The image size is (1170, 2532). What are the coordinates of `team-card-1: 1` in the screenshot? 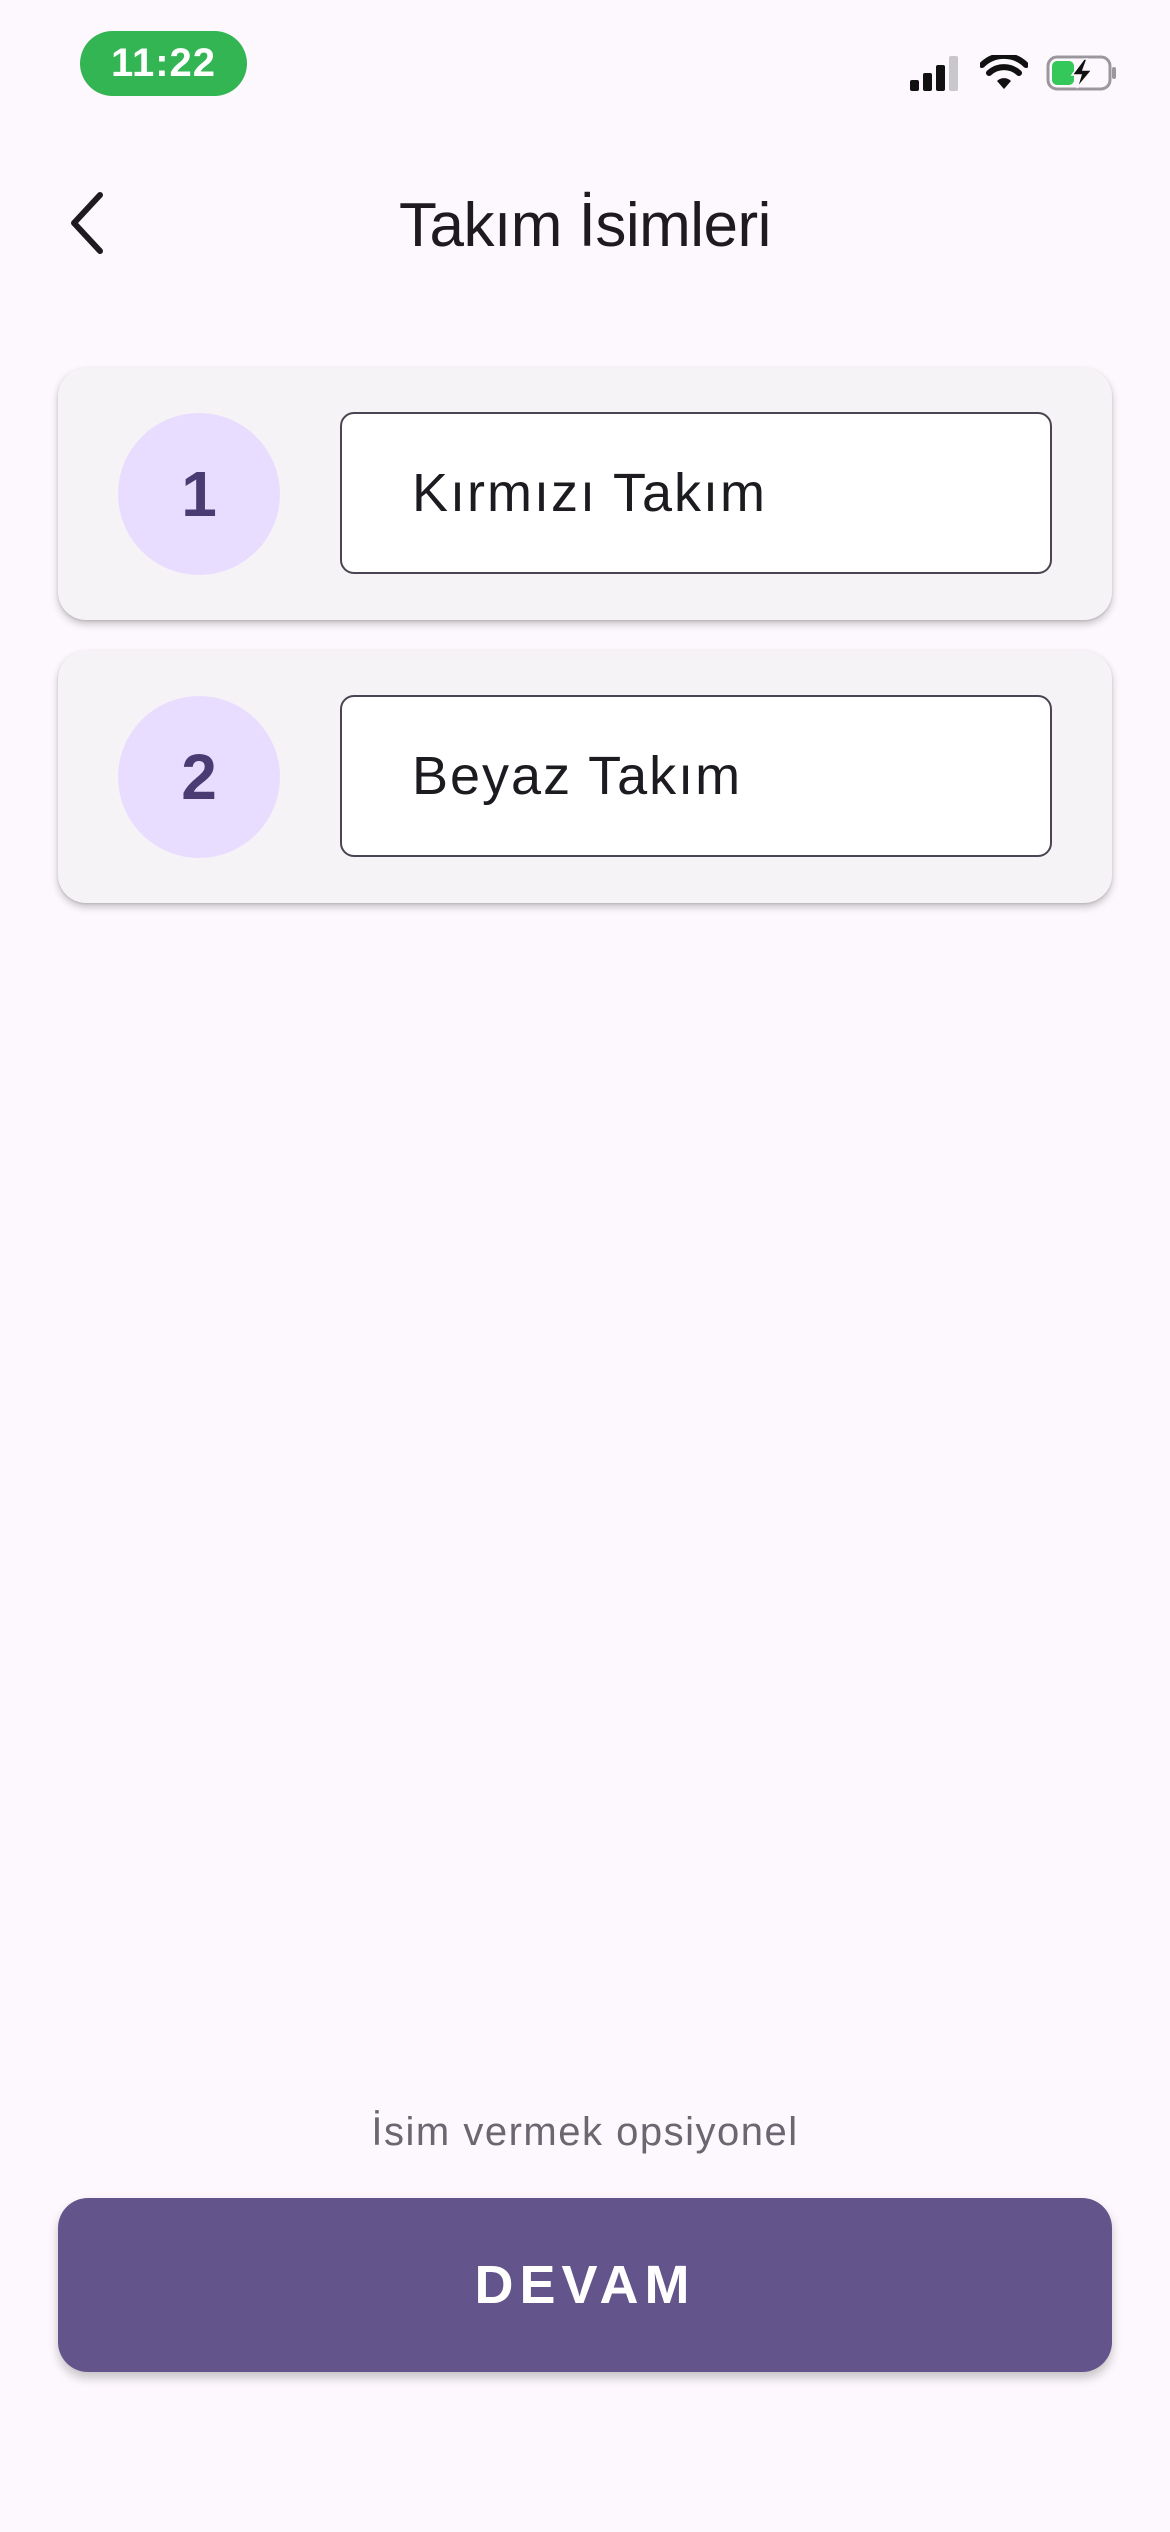 It's located at (585, 494).